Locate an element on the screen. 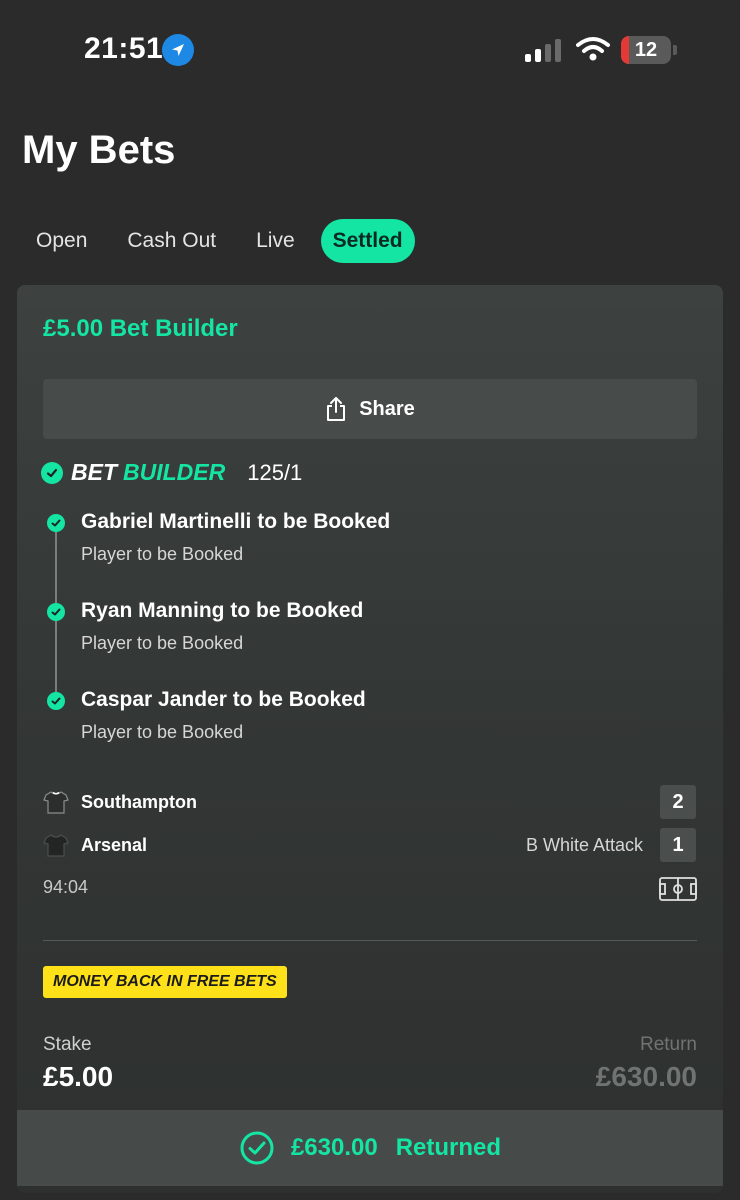 This screenshot has width=740, height=1200. match-event: B White Attack is located at coordinates (584, 845).